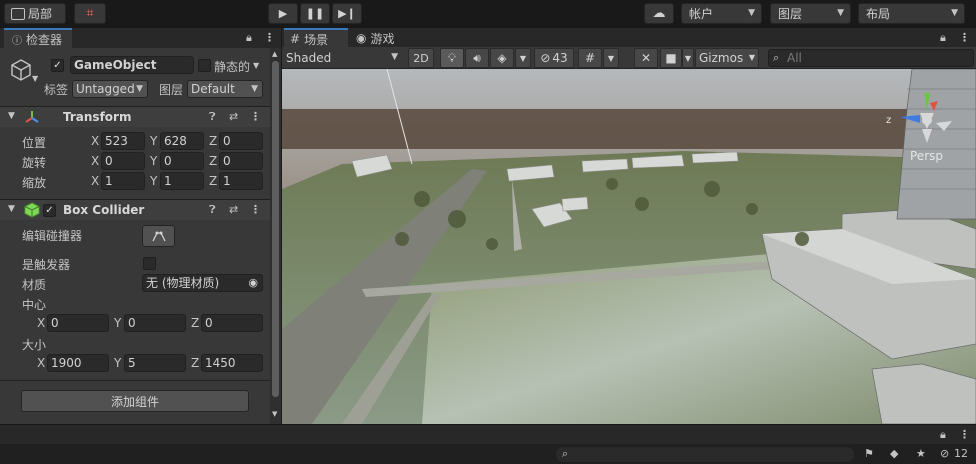 This screenshot has width=976, height=464. I want to click on box-collider-header: ▼ ✓ Box Collider ❓︎ ⇄ ⋮, so click(135, 209).